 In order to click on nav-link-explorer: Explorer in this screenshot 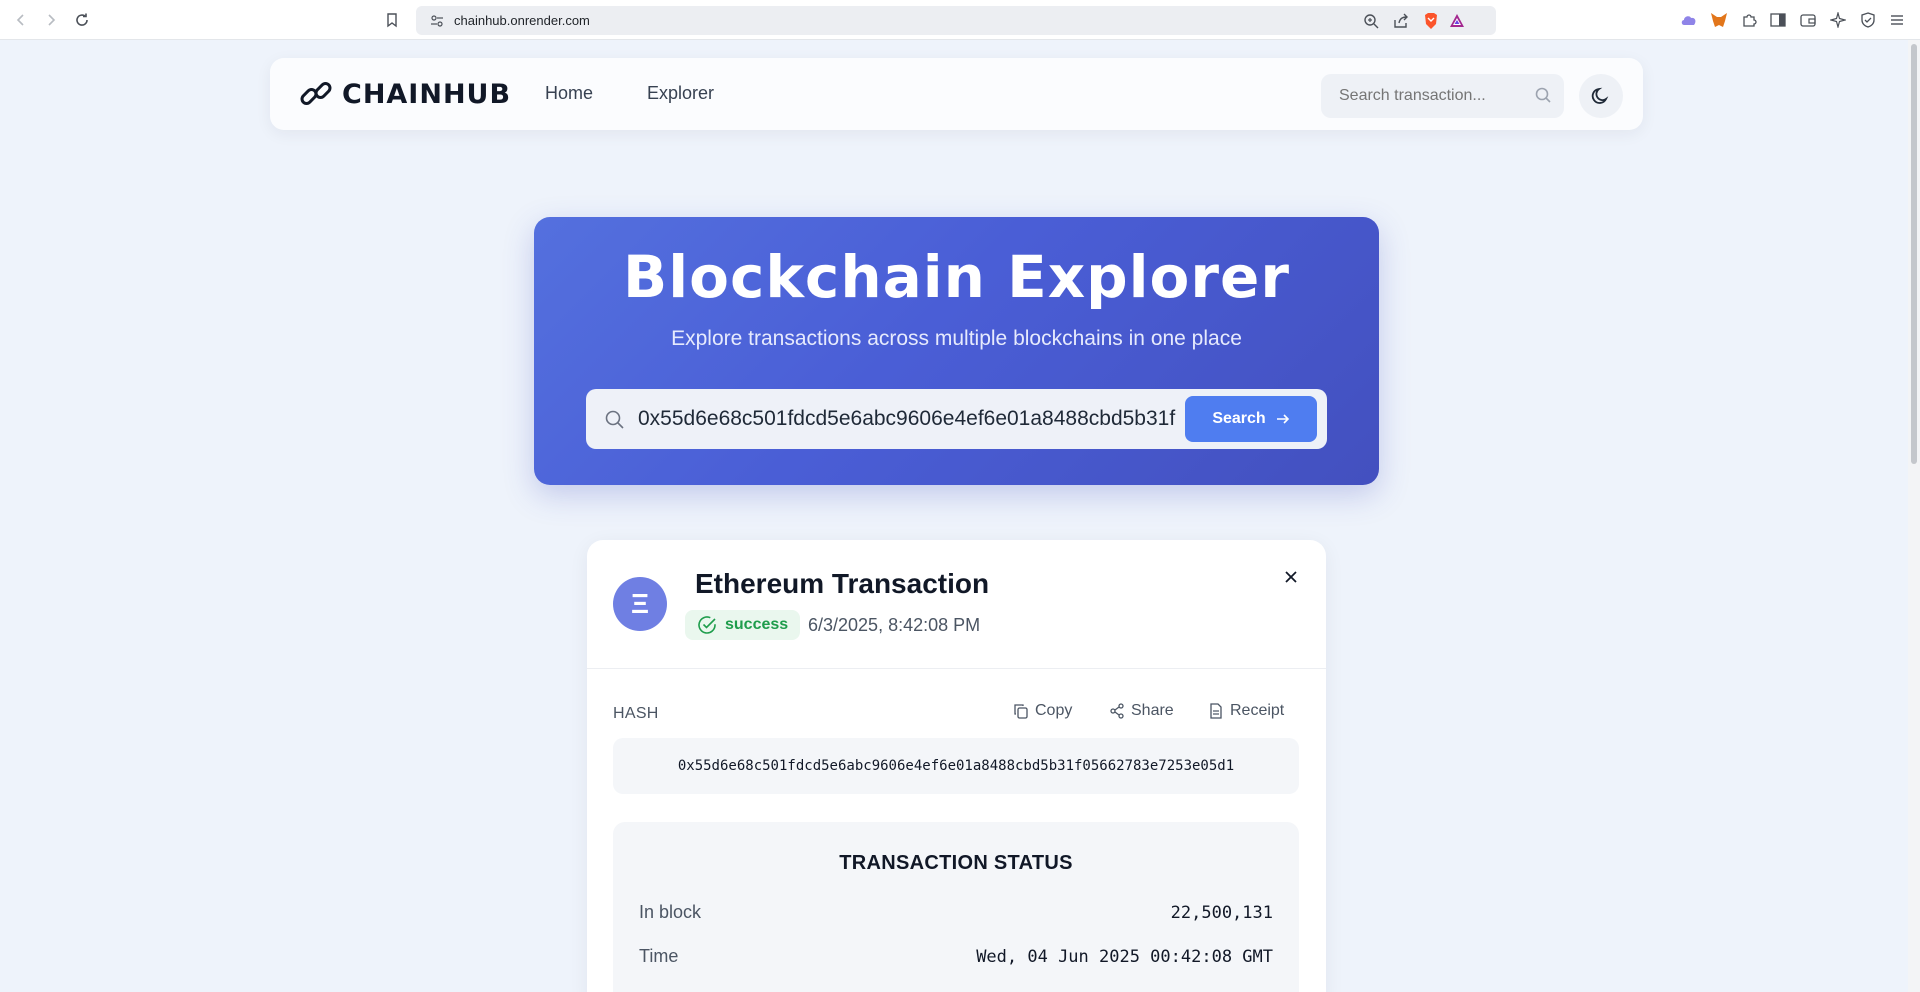, I will do `click(680, 93)`.